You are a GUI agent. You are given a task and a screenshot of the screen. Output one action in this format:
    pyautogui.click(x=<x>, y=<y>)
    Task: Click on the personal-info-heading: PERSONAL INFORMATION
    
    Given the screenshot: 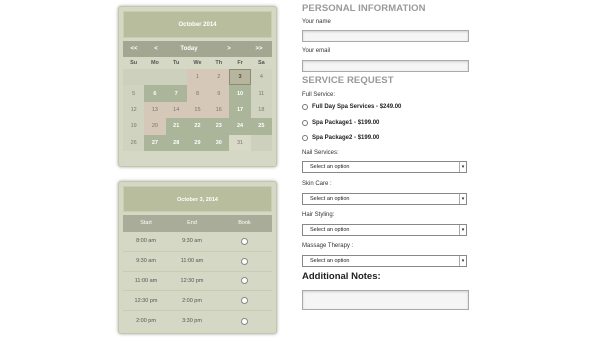 What is the action you would take?
    pyautogui.click(x=364, y=8)
    